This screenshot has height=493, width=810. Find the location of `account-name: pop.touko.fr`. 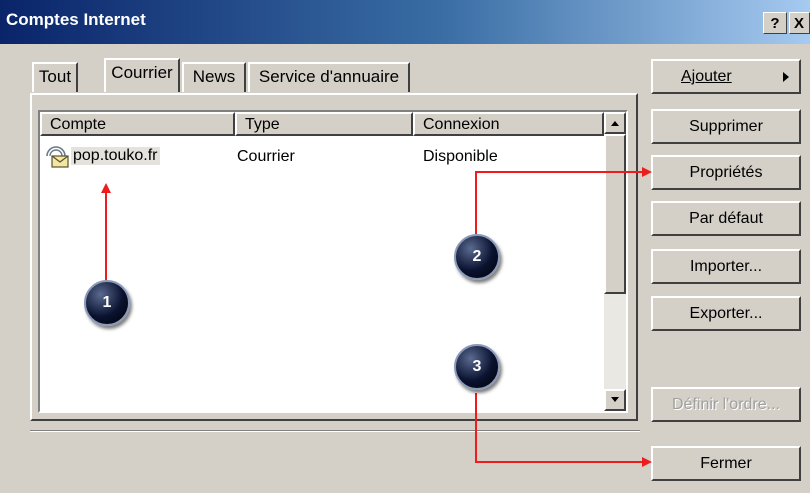

account-name: pop.touko.fr is located at coordinates (115, 156).